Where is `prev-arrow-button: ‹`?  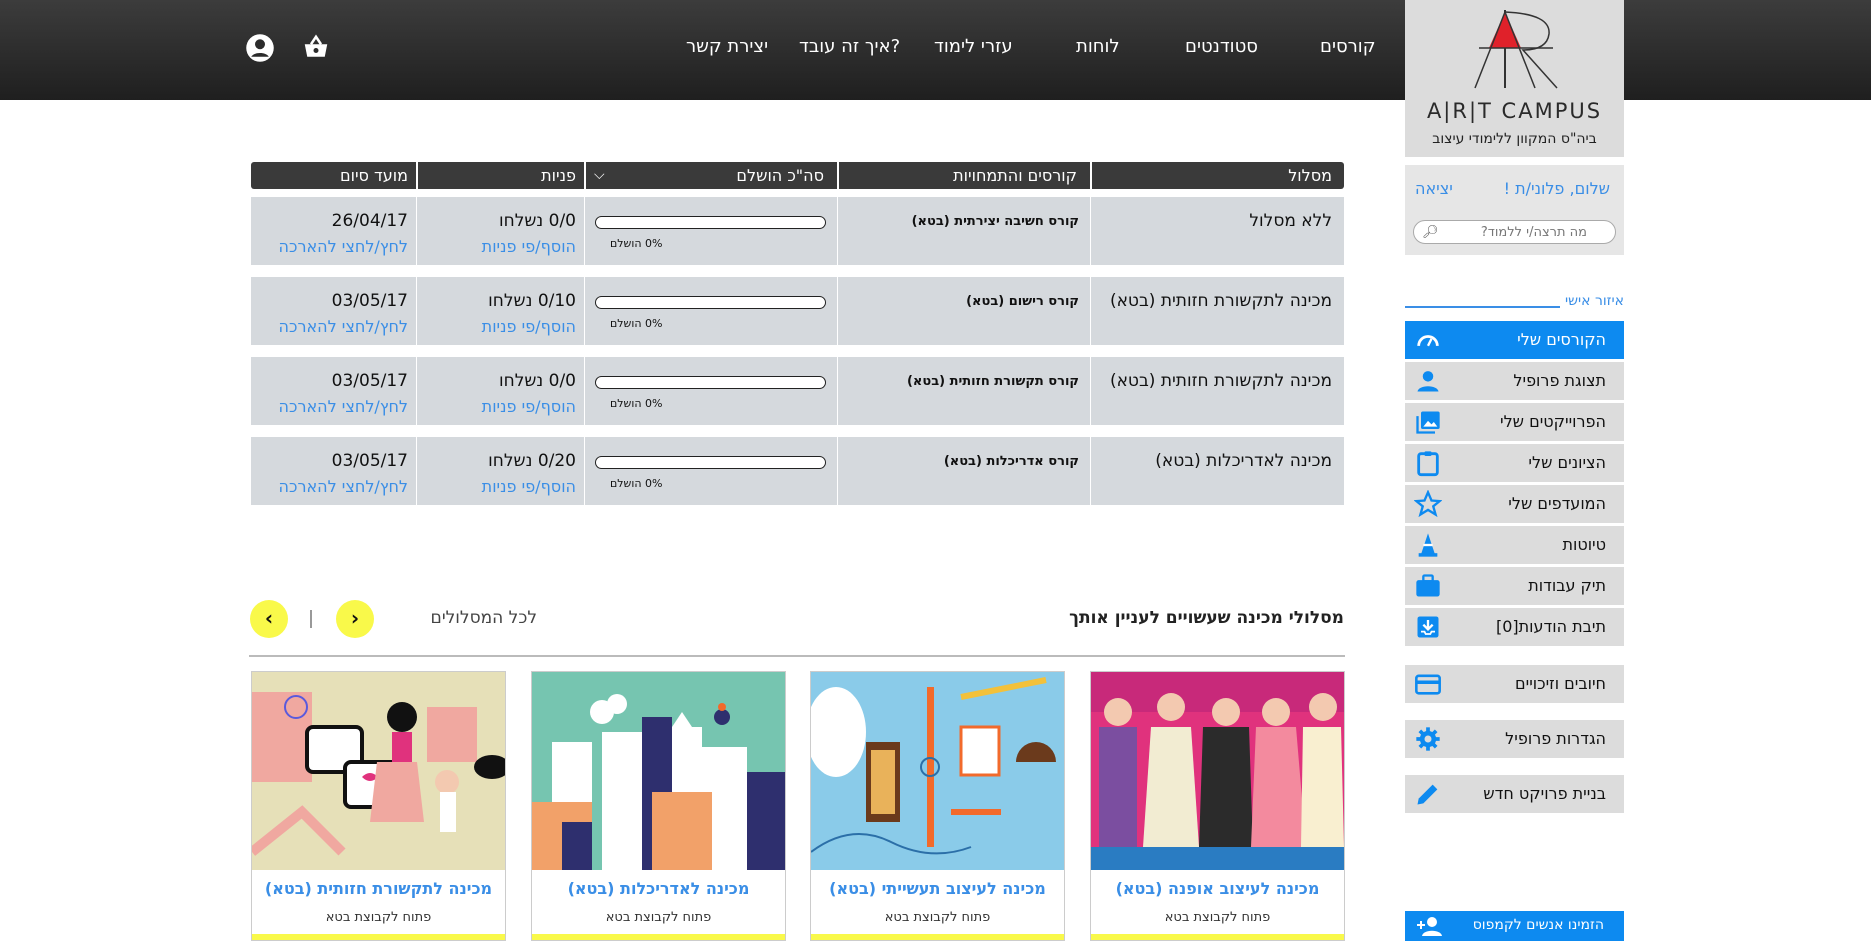
prev-arrow-button: ‹ is located at coordinates (269, 619).